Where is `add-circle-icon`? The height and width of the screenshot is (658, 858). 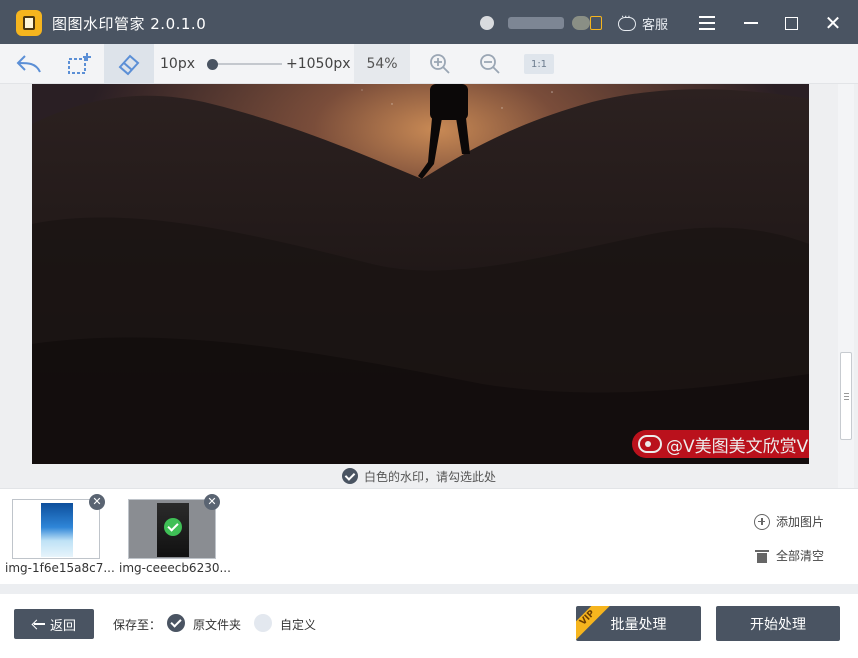 add-circle-icon is located at coordinates (762, 521).